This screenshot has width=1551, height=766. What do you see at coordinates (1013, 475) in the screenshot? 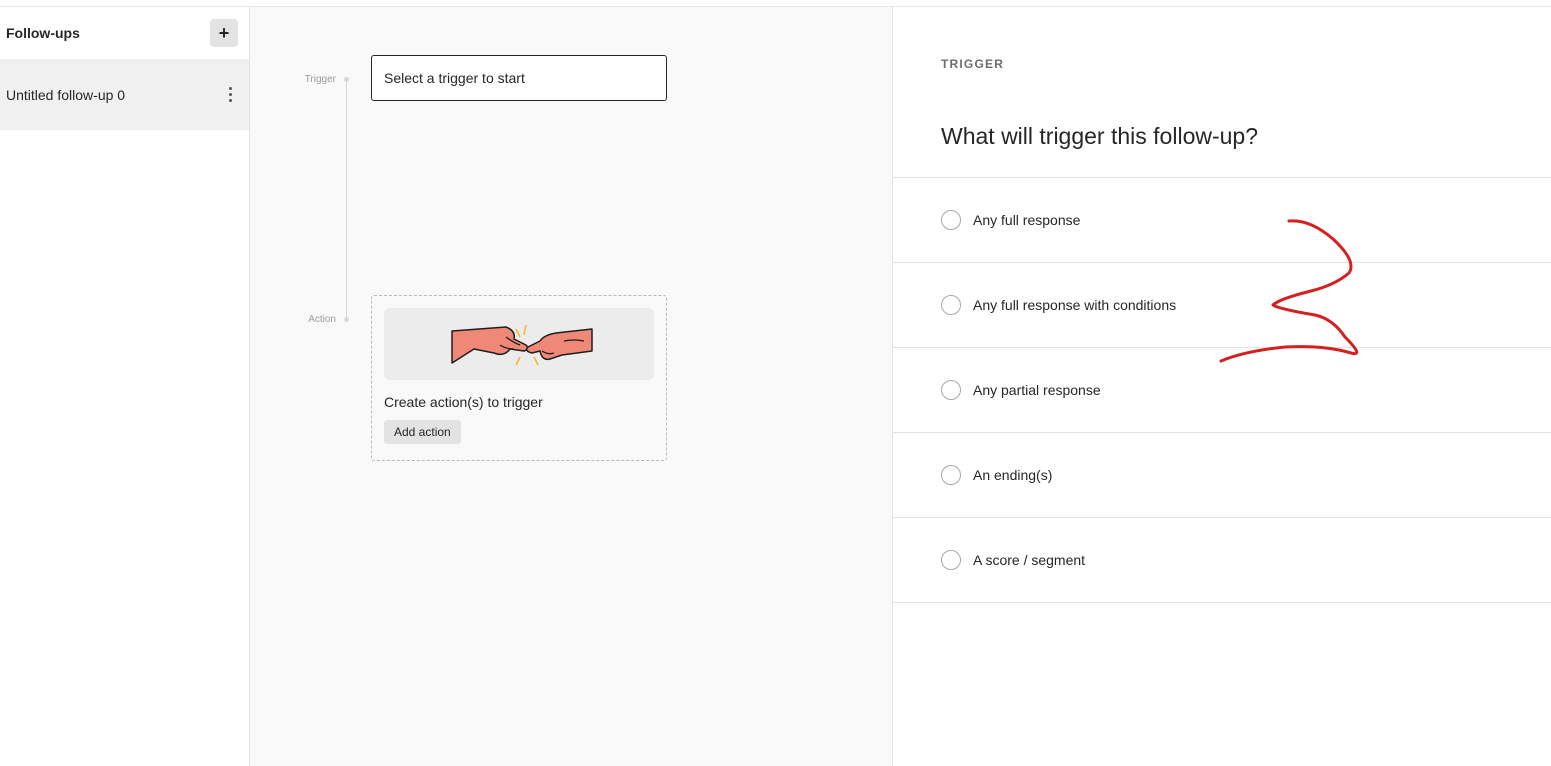
I see `option-label: An ending(s)` at bounding box center [1013, 475].